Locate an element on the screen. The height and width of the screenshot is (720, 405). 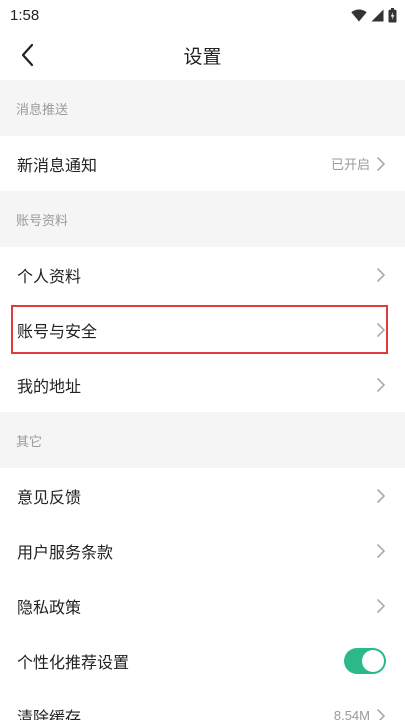
privacy-policy-row: 隐私政策 is located at coordinates (202, 605).